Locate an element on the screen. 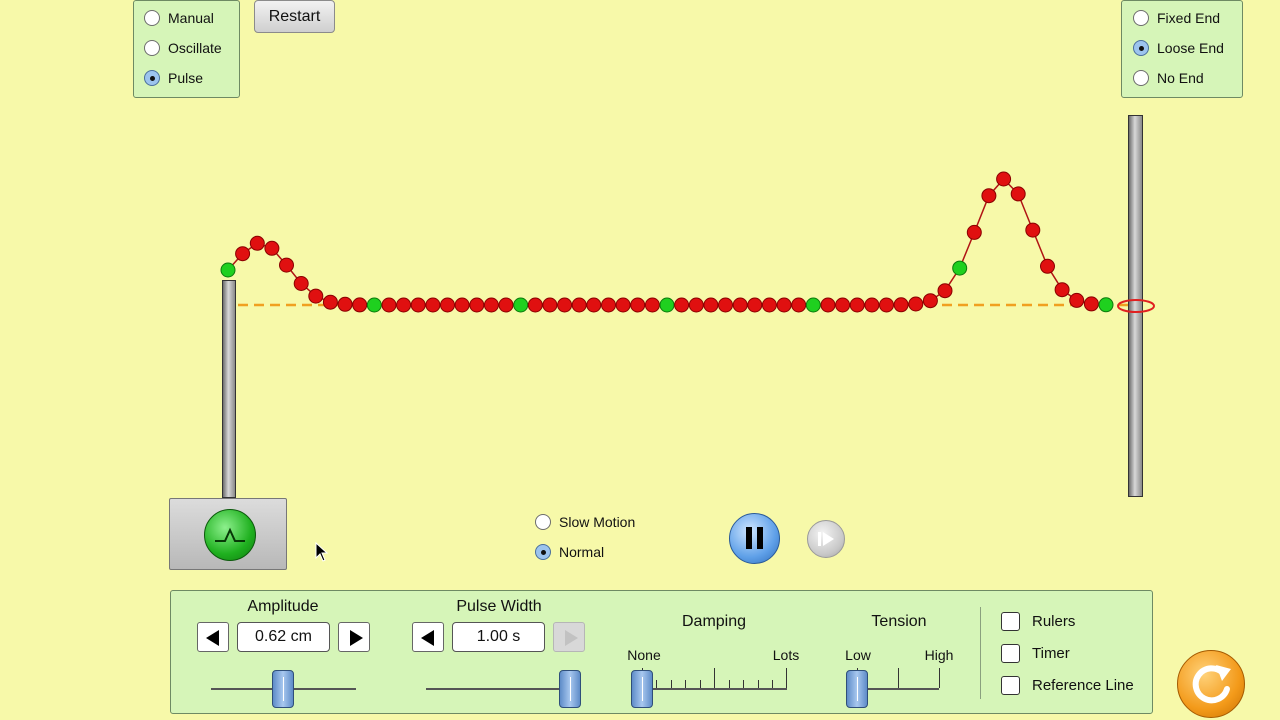 The height and width of the screenshot is (720, 1280). step-forward-icon is located at coordinates (826, 539).